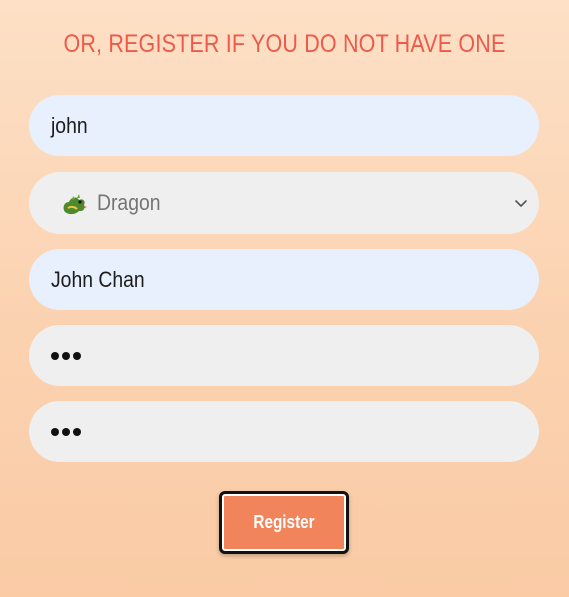 Image resolution: width=569 pixels, height=597 pixels. What do you see at coordinates (74, 203) in the screenshot?
I see `dragon-emoji-icon` at bounding box center [74, 203].